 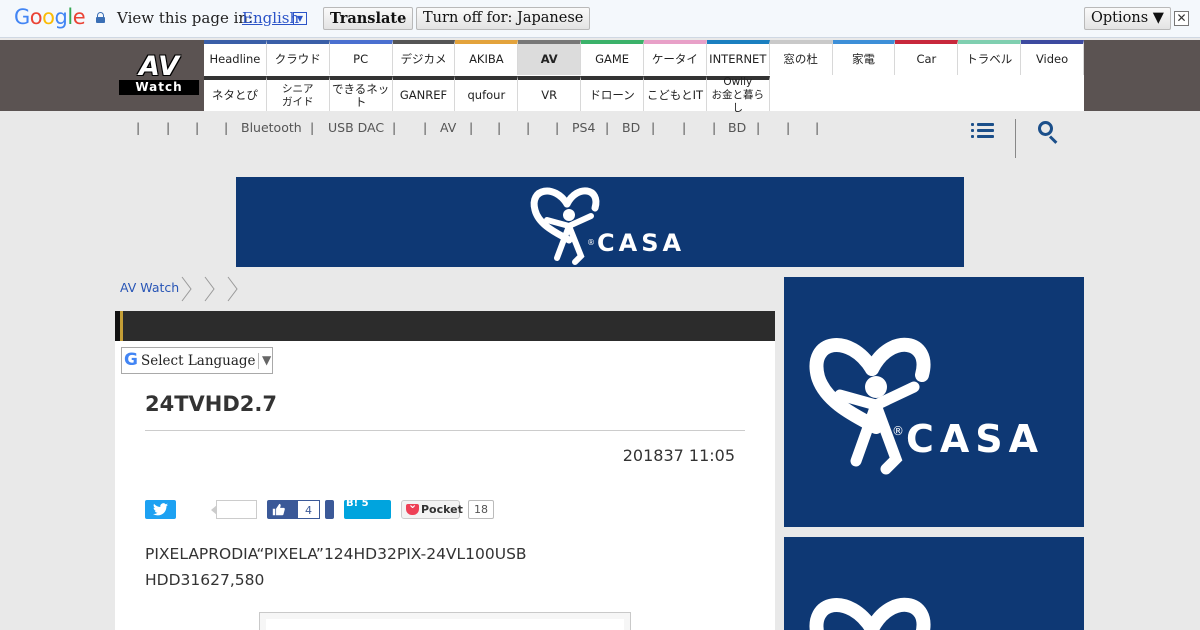 I want to click on nav-item-row2: qufour, so click(x=487, y=93).